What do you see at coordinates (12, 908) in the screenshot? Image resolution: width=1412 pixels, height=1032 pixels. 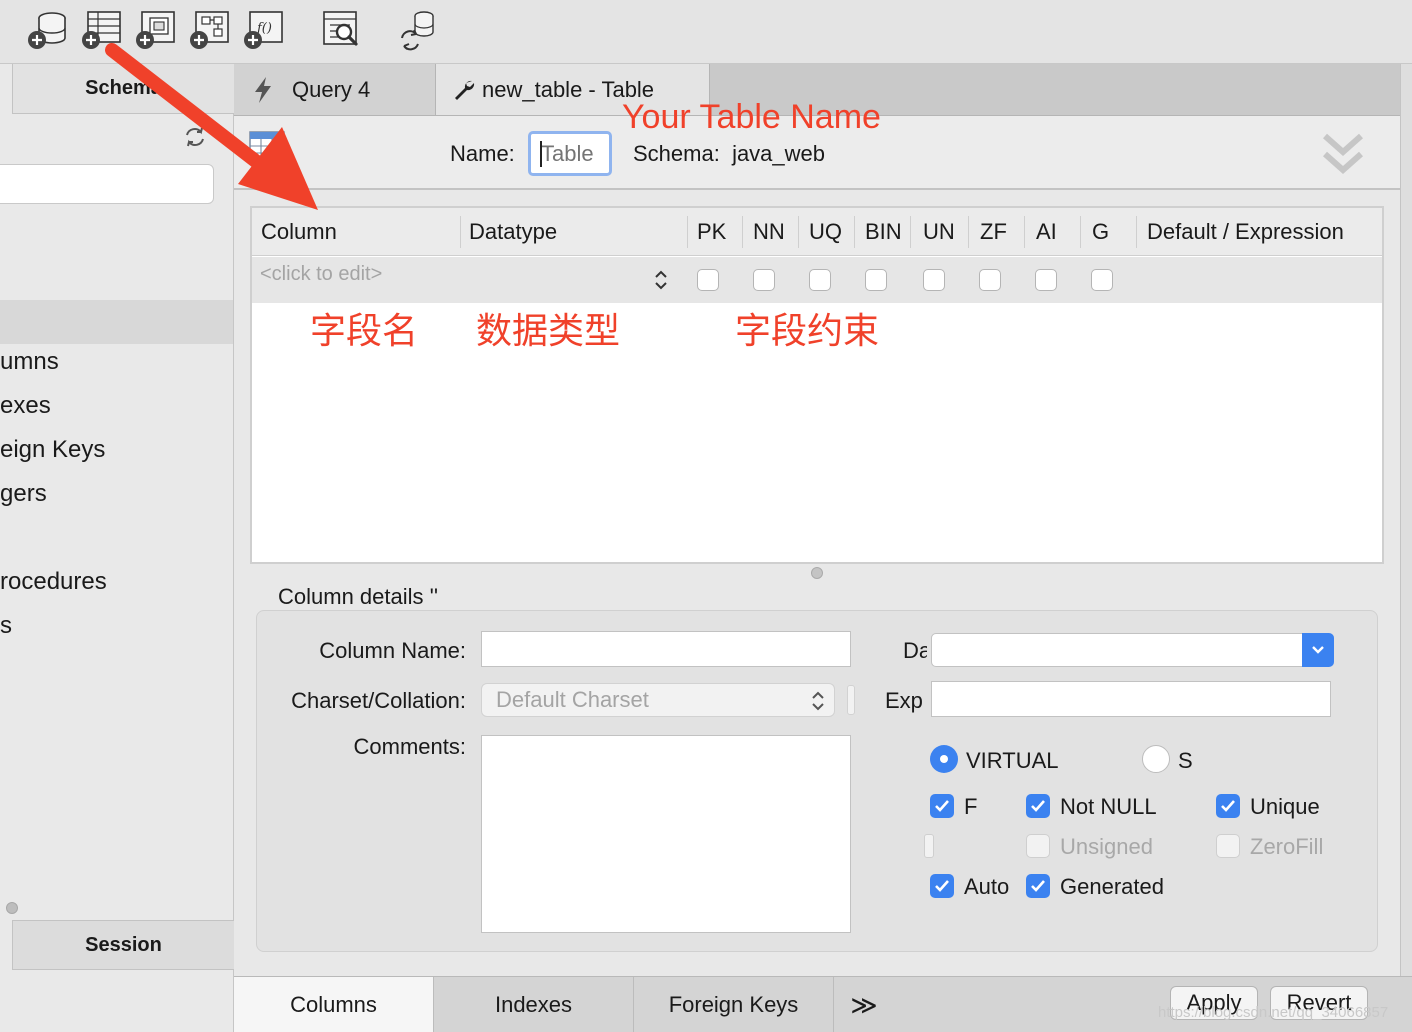 I see `sidebar-resize-handle` at bounding box center [12, 908].